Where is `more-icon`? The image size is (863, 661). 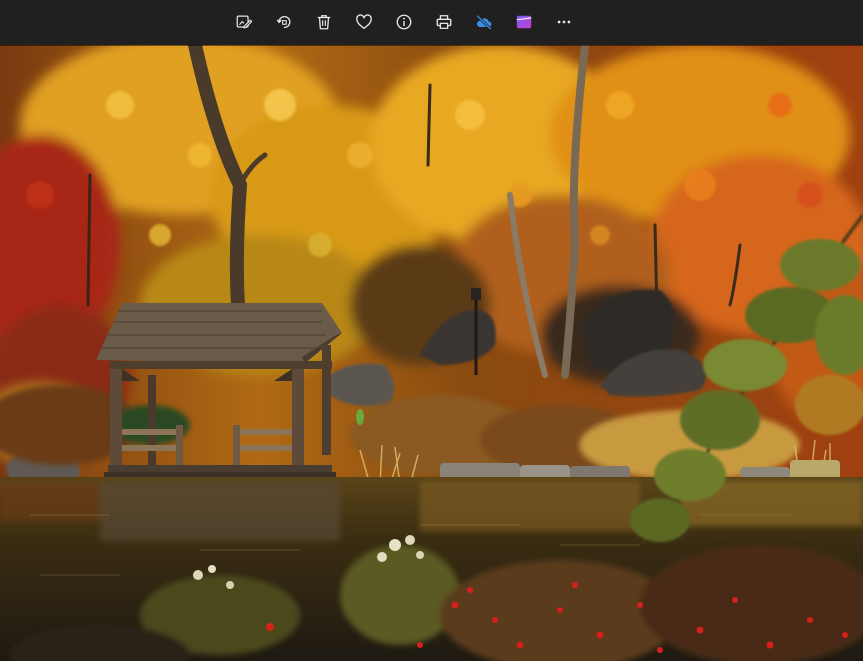
more-icon is located at coordinates (564, 22).